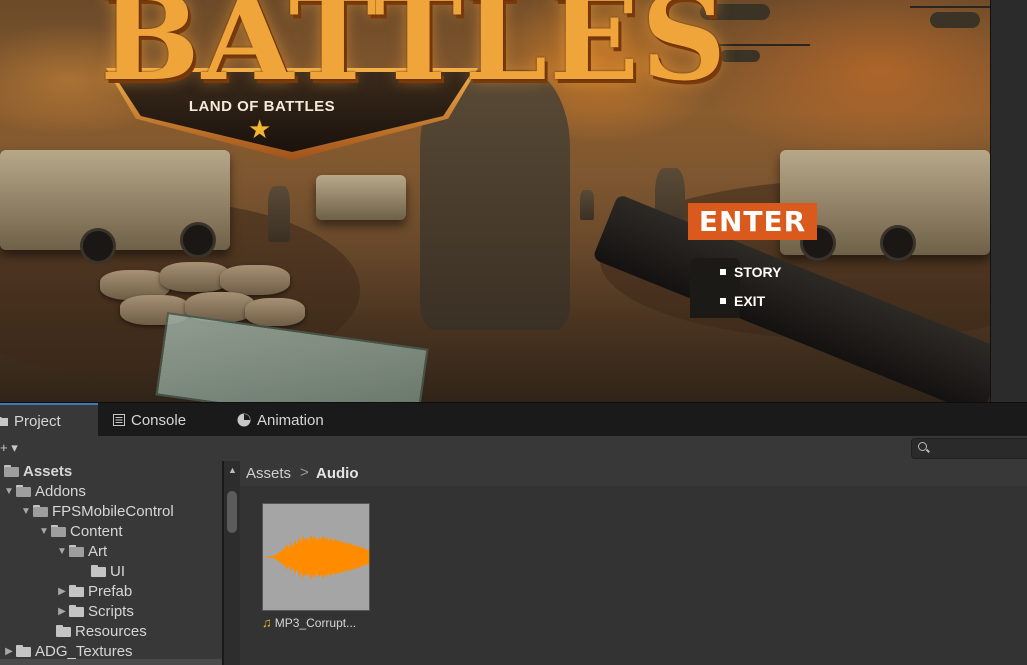 Image resolution: width=1027 pixels, height=665 pixels. What do you see at coordinates (60, 491) in the screenshot?
I see `tree-item-label: Addons` at bounding box center [60, 491].